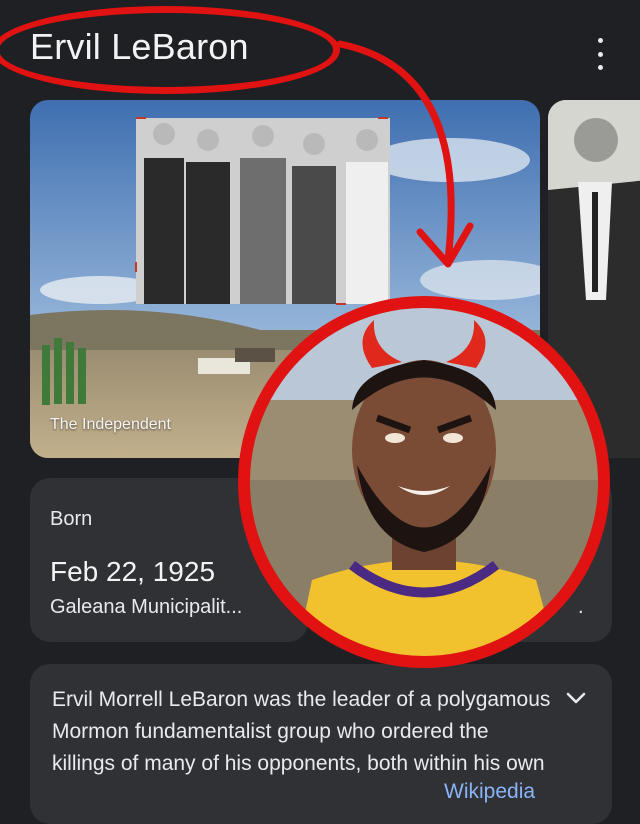 The width and height of the screenshot is (640, 824). Describe the element at coordinates (133, 571) in the screenshot. I see `born-date: Feb 22, 1925` at that location.